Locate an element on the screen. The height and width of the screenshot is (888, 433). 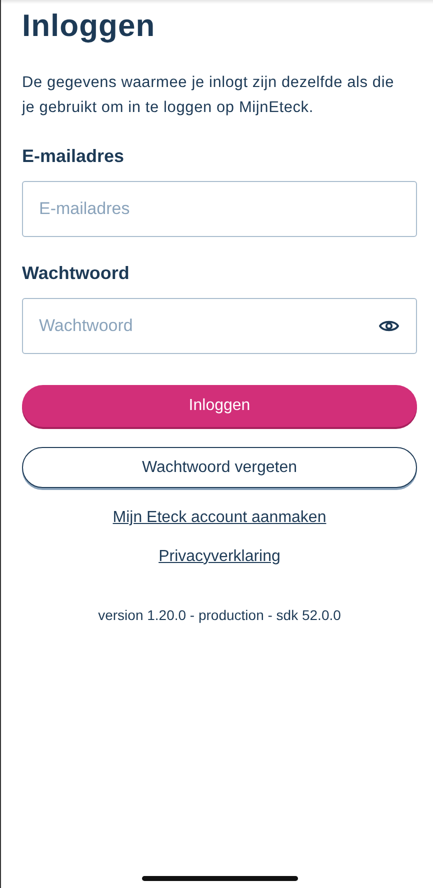
forgot-password-button: Wachtwoord vergeten is located at coordinates (219, 467).